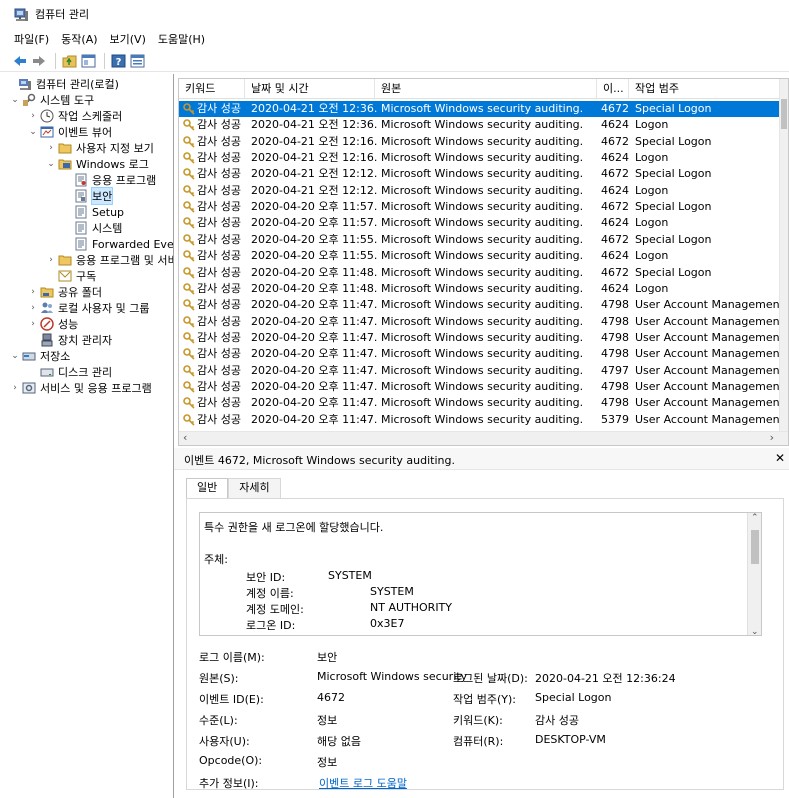  Describe the element at coordinates (185, 437) in the screenshot. I see `scroll-left-icon: ‹` at that location.